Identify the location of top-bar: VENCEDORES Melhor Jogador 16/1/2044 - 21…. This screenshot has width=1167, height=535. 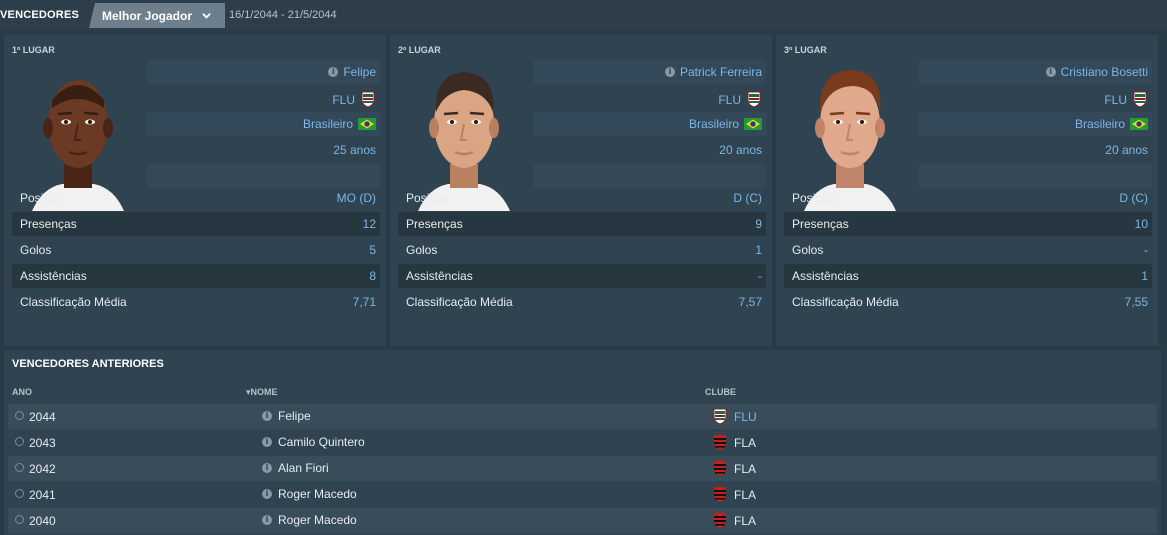
(583, 15).